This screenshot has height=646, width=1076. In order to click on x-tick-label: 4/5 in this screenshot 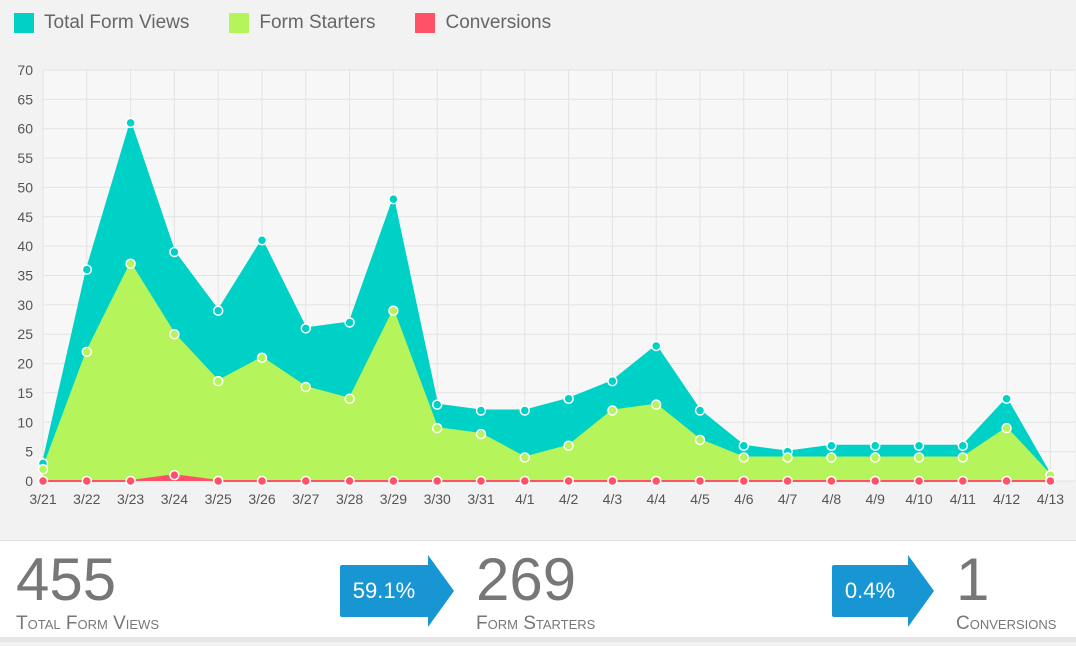, I will do `click(700, 499)`.